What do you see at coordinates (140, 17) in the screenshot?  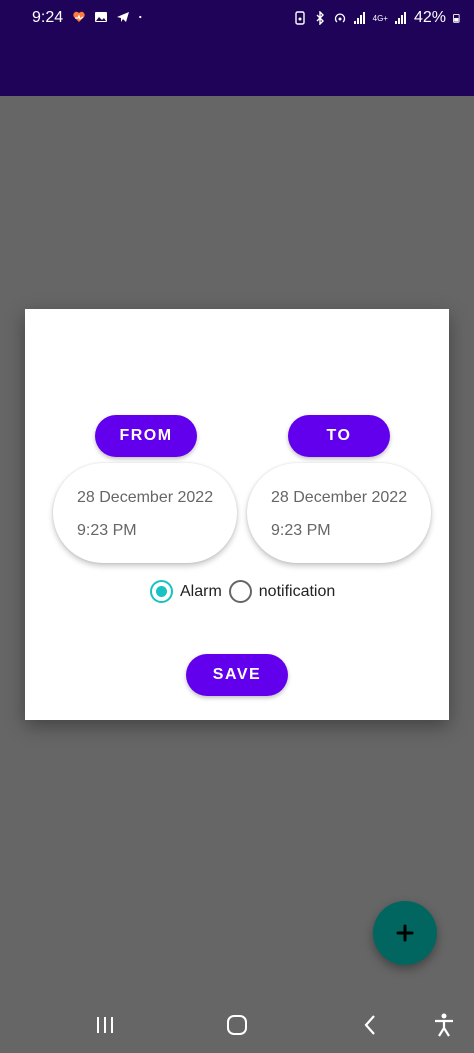 I see `dot-icon` at bounding box center [140, 17].